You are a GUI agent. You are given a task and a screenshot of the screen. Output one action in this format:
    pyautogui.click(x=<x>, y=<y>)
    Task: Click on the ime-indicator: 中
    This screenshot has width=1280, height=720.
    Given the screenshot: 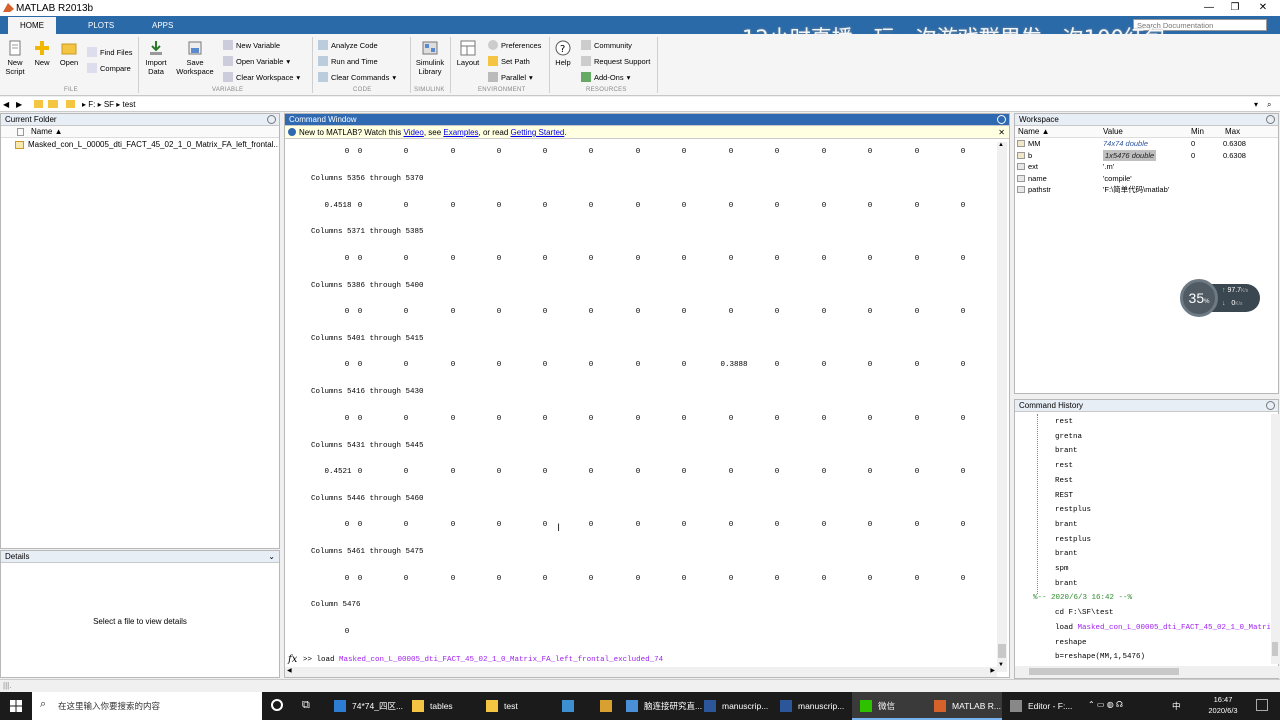 What is the action you would take?
    pyautogui.click(x=1176, y=706)
    